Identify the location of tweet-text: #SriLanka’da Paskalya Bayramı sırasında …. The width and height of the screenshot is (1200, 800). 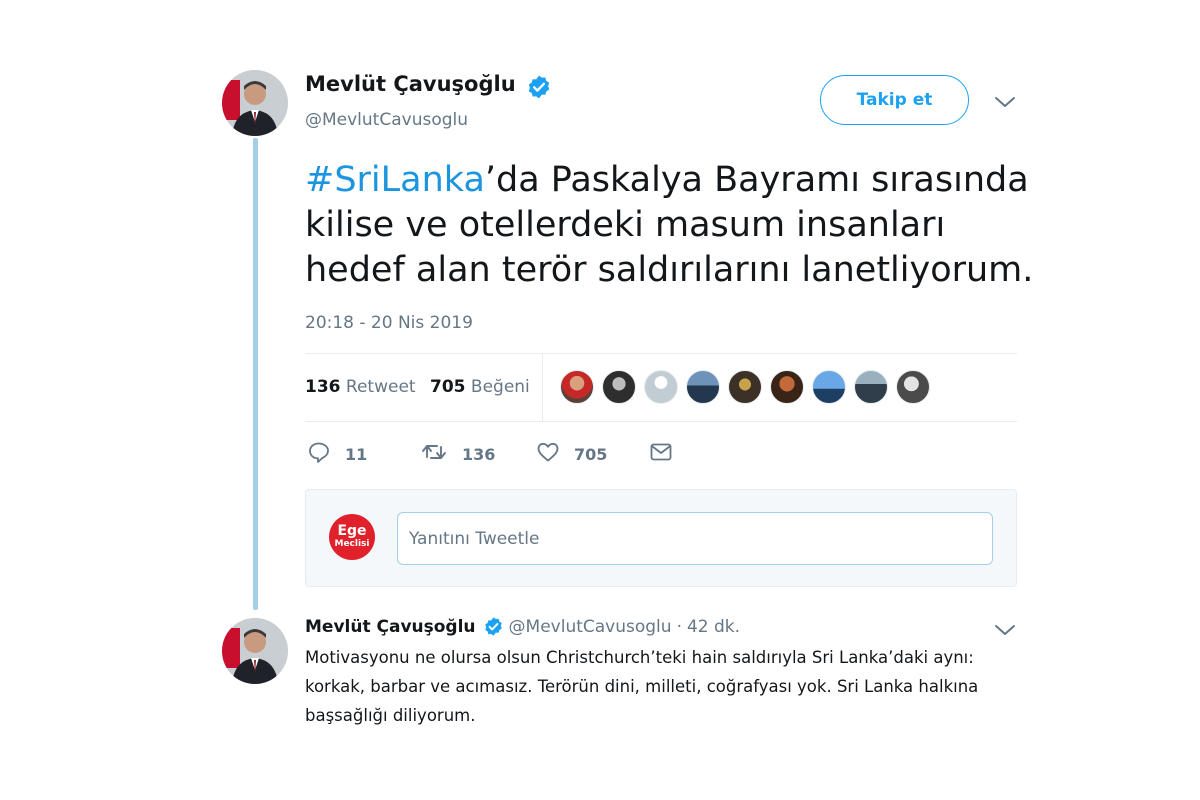
(675, 225).